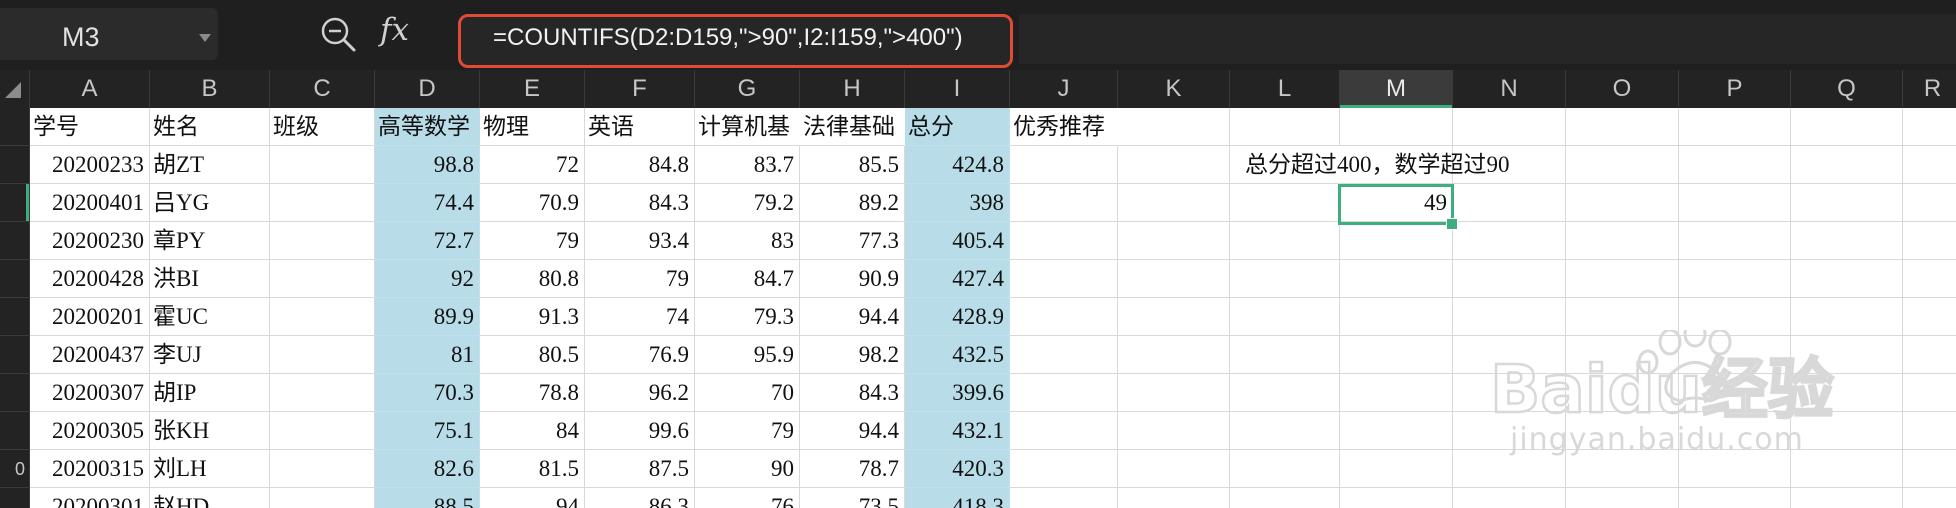 The height and width of the screenshot is (508, 1956). What do you see at coordinates (427, 355) in the screenshot?
I see `data-cell: 81` at bounding box center [427, 355].